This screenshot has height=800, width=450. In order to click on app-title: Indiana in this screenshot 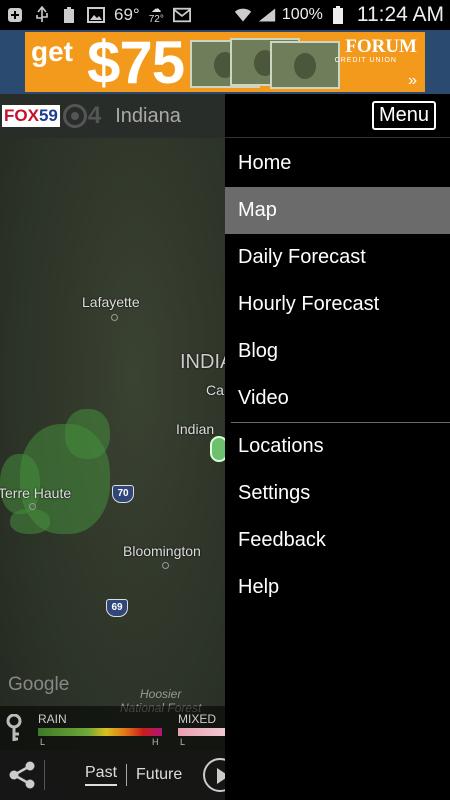, I will do `click(148, 115)`.